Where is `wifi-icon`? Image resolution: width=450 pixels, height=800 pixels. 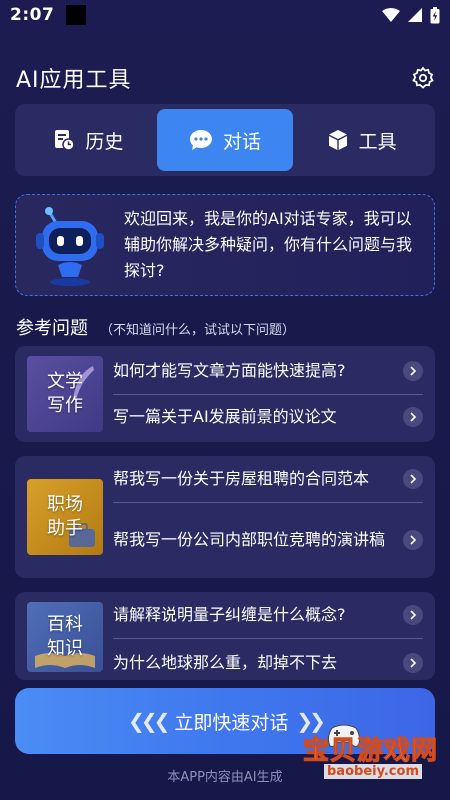 wifi-icon is located at coordinates (391, 15).